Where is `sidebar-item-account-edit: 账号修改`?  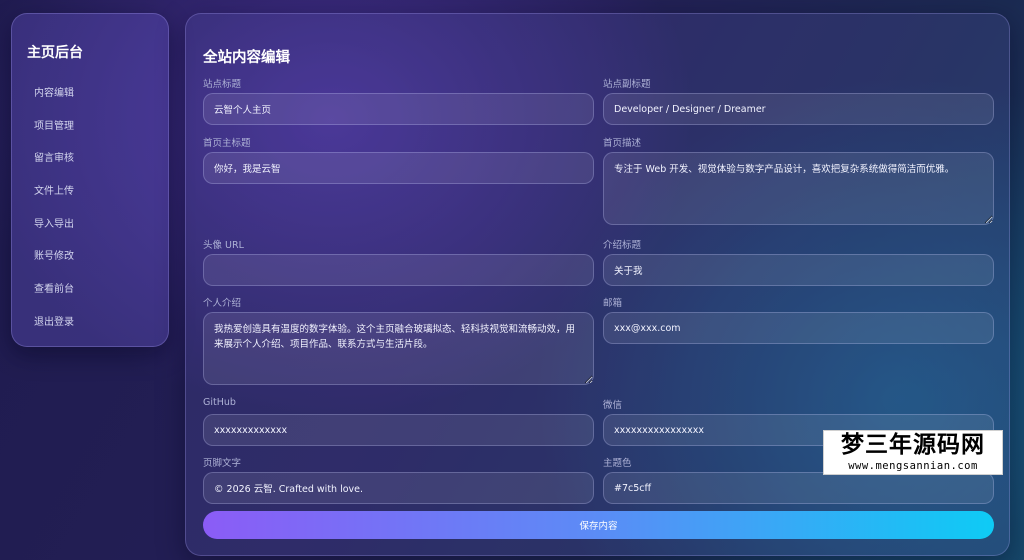
sidebar-item-account-edit: 账号修改 is located at coordinates (54, 265).